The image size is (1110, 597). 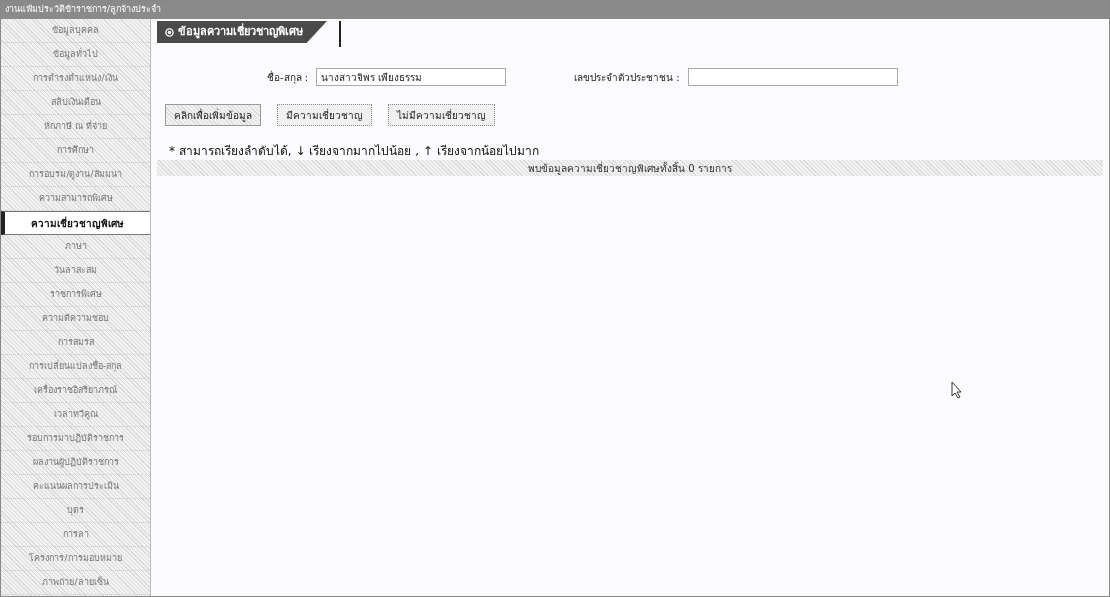 What do you see at coordinates (75, 391) in the screenshot?
I see `sidebar-item: เครื่องราชอิสริยาภรณ์` at bounding box center [75, 391].